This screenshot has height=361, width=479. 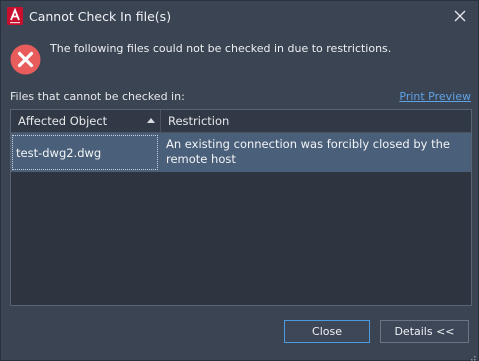 I want to click on list-label: Files that cannot be checked in:, so click(x=97, y=96).